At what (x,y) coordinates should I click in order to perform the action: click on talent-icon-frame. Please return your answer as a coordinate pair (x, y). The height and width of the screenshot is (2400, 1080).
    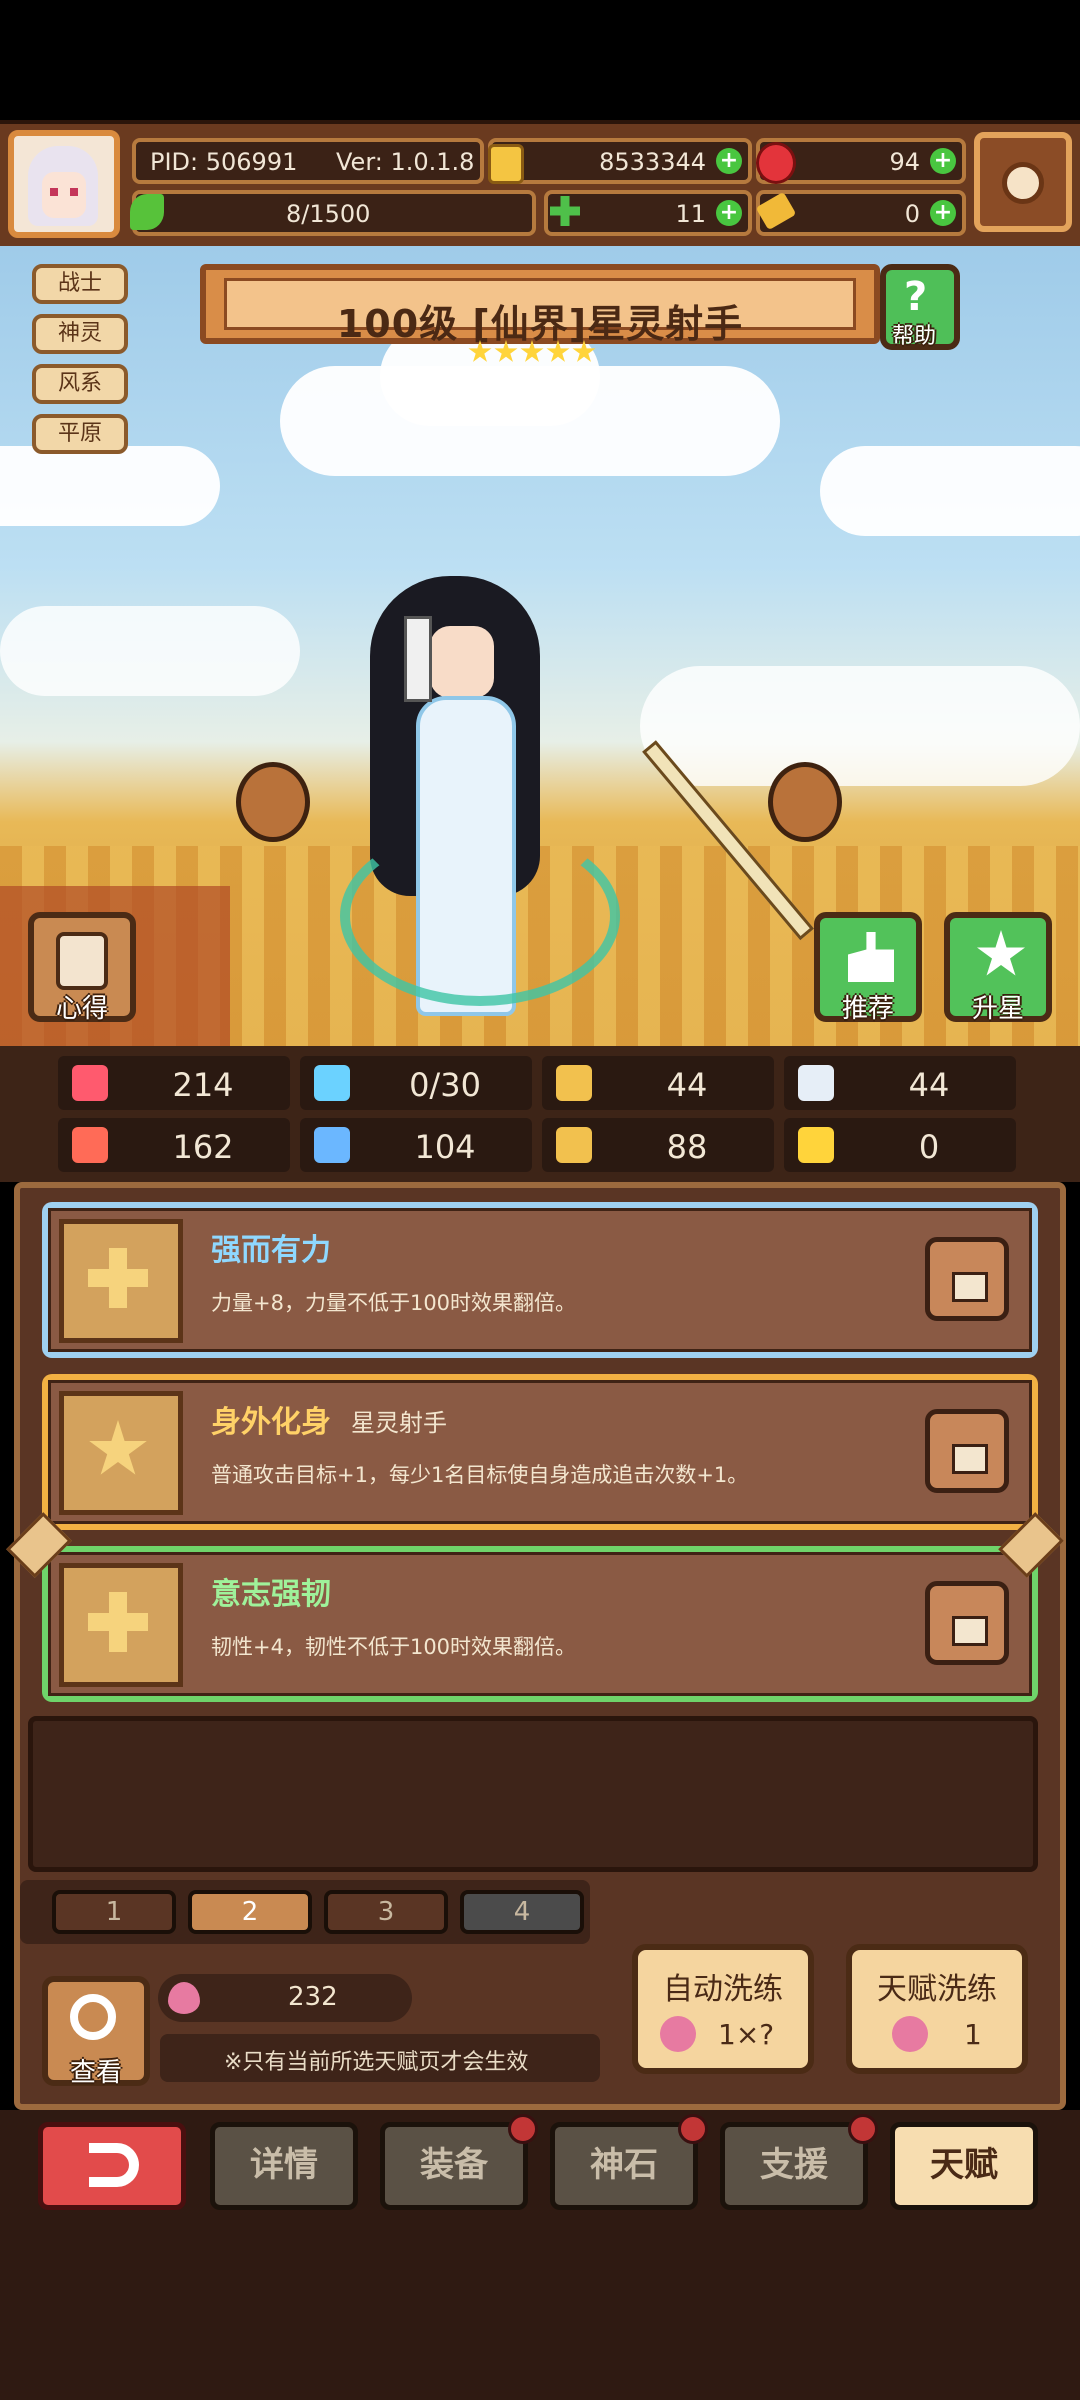
    Looking at the image, I should click on (121, 1625).